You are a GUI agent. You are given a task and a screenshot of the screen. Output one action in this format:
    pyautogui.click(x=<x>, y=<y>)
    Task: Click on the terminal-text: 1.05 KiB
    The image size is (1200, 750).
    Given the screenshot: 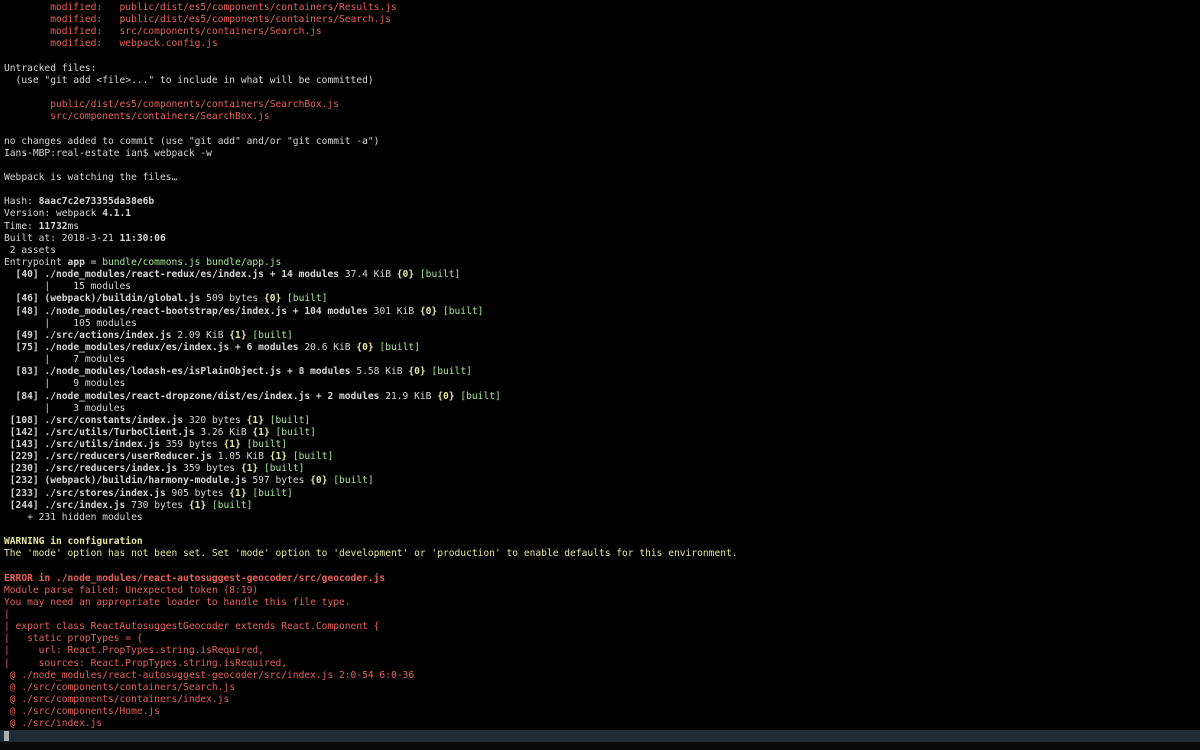 What is the action you would take?
    pyautogui.click(x=240, y=457)
    